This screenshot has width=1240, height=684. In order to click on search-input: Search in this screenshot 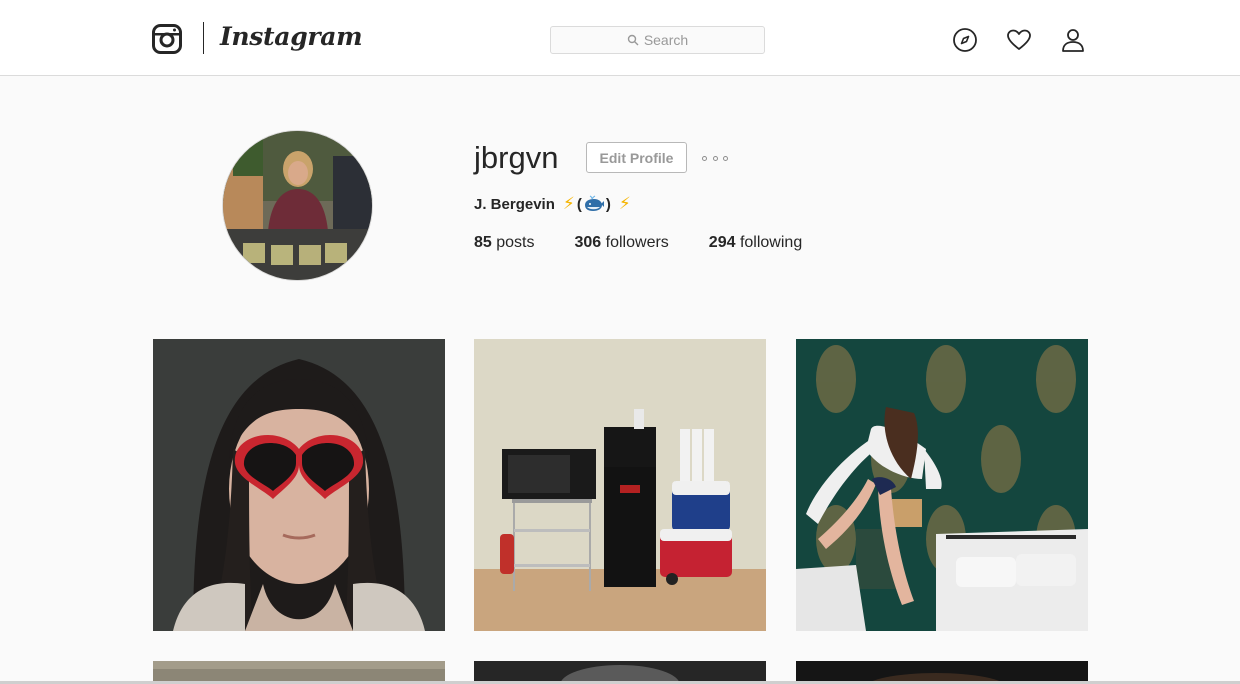, I will do `click(657, 40)`.